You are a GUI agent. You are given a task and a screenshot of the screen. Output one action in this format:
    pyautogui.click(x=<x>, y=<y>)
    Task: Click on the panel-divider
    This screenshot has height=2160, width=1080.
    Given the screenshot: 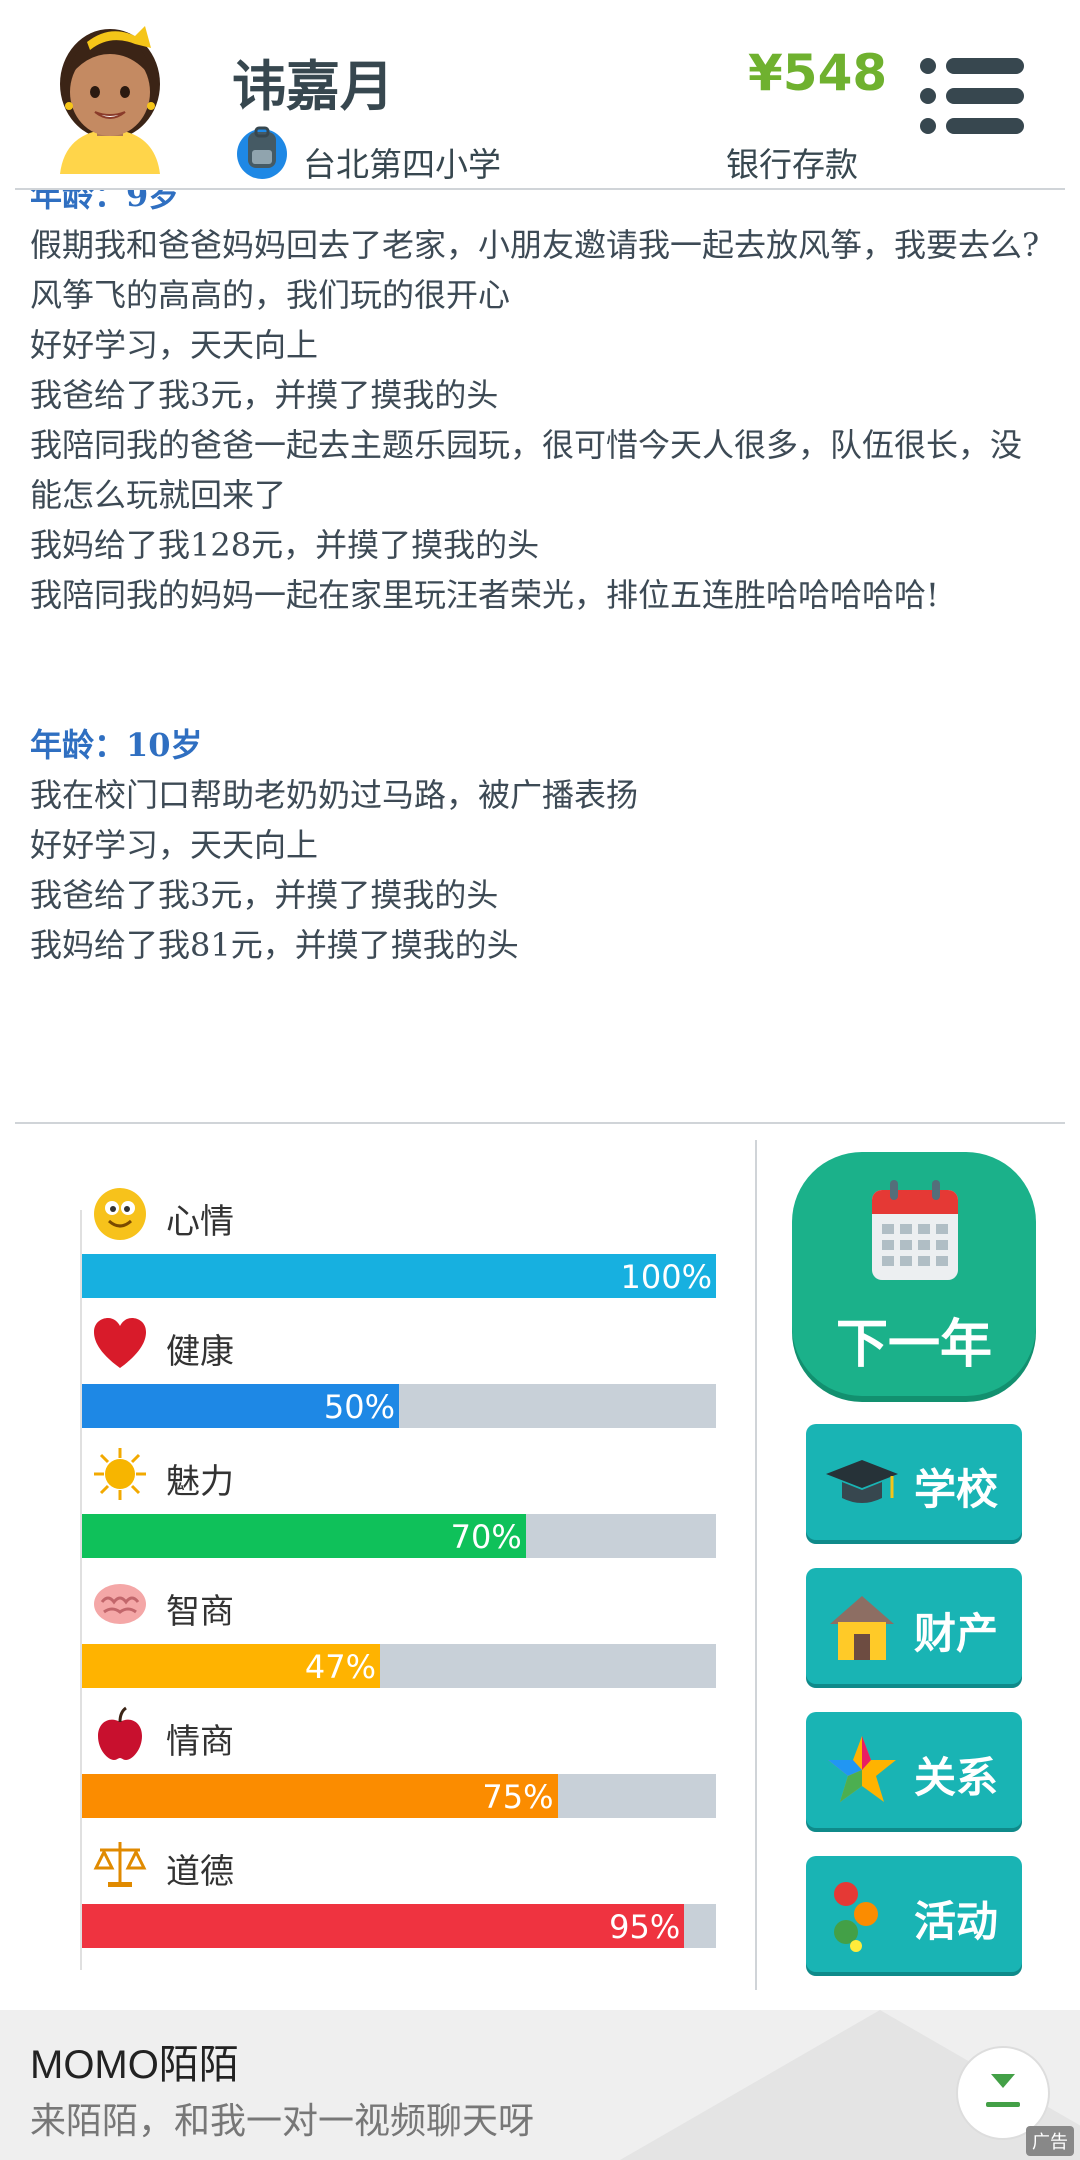 What is the action you would take?
    pyautogui.click(x=756, y=1565)
    